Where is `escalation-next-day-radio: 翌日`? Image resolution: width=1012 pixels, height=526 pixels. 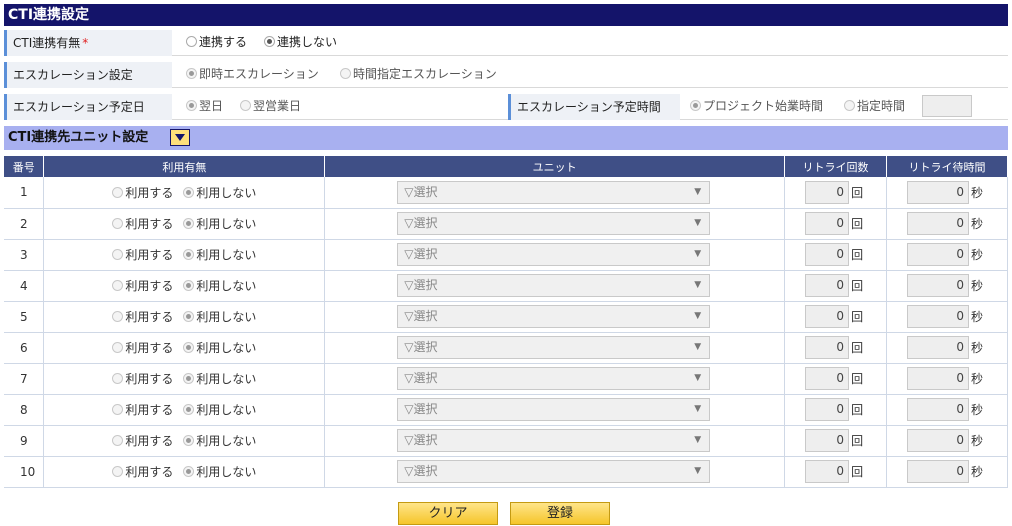 escalation-next-day-radio: 翌日 is located at coordinates (204, 106).